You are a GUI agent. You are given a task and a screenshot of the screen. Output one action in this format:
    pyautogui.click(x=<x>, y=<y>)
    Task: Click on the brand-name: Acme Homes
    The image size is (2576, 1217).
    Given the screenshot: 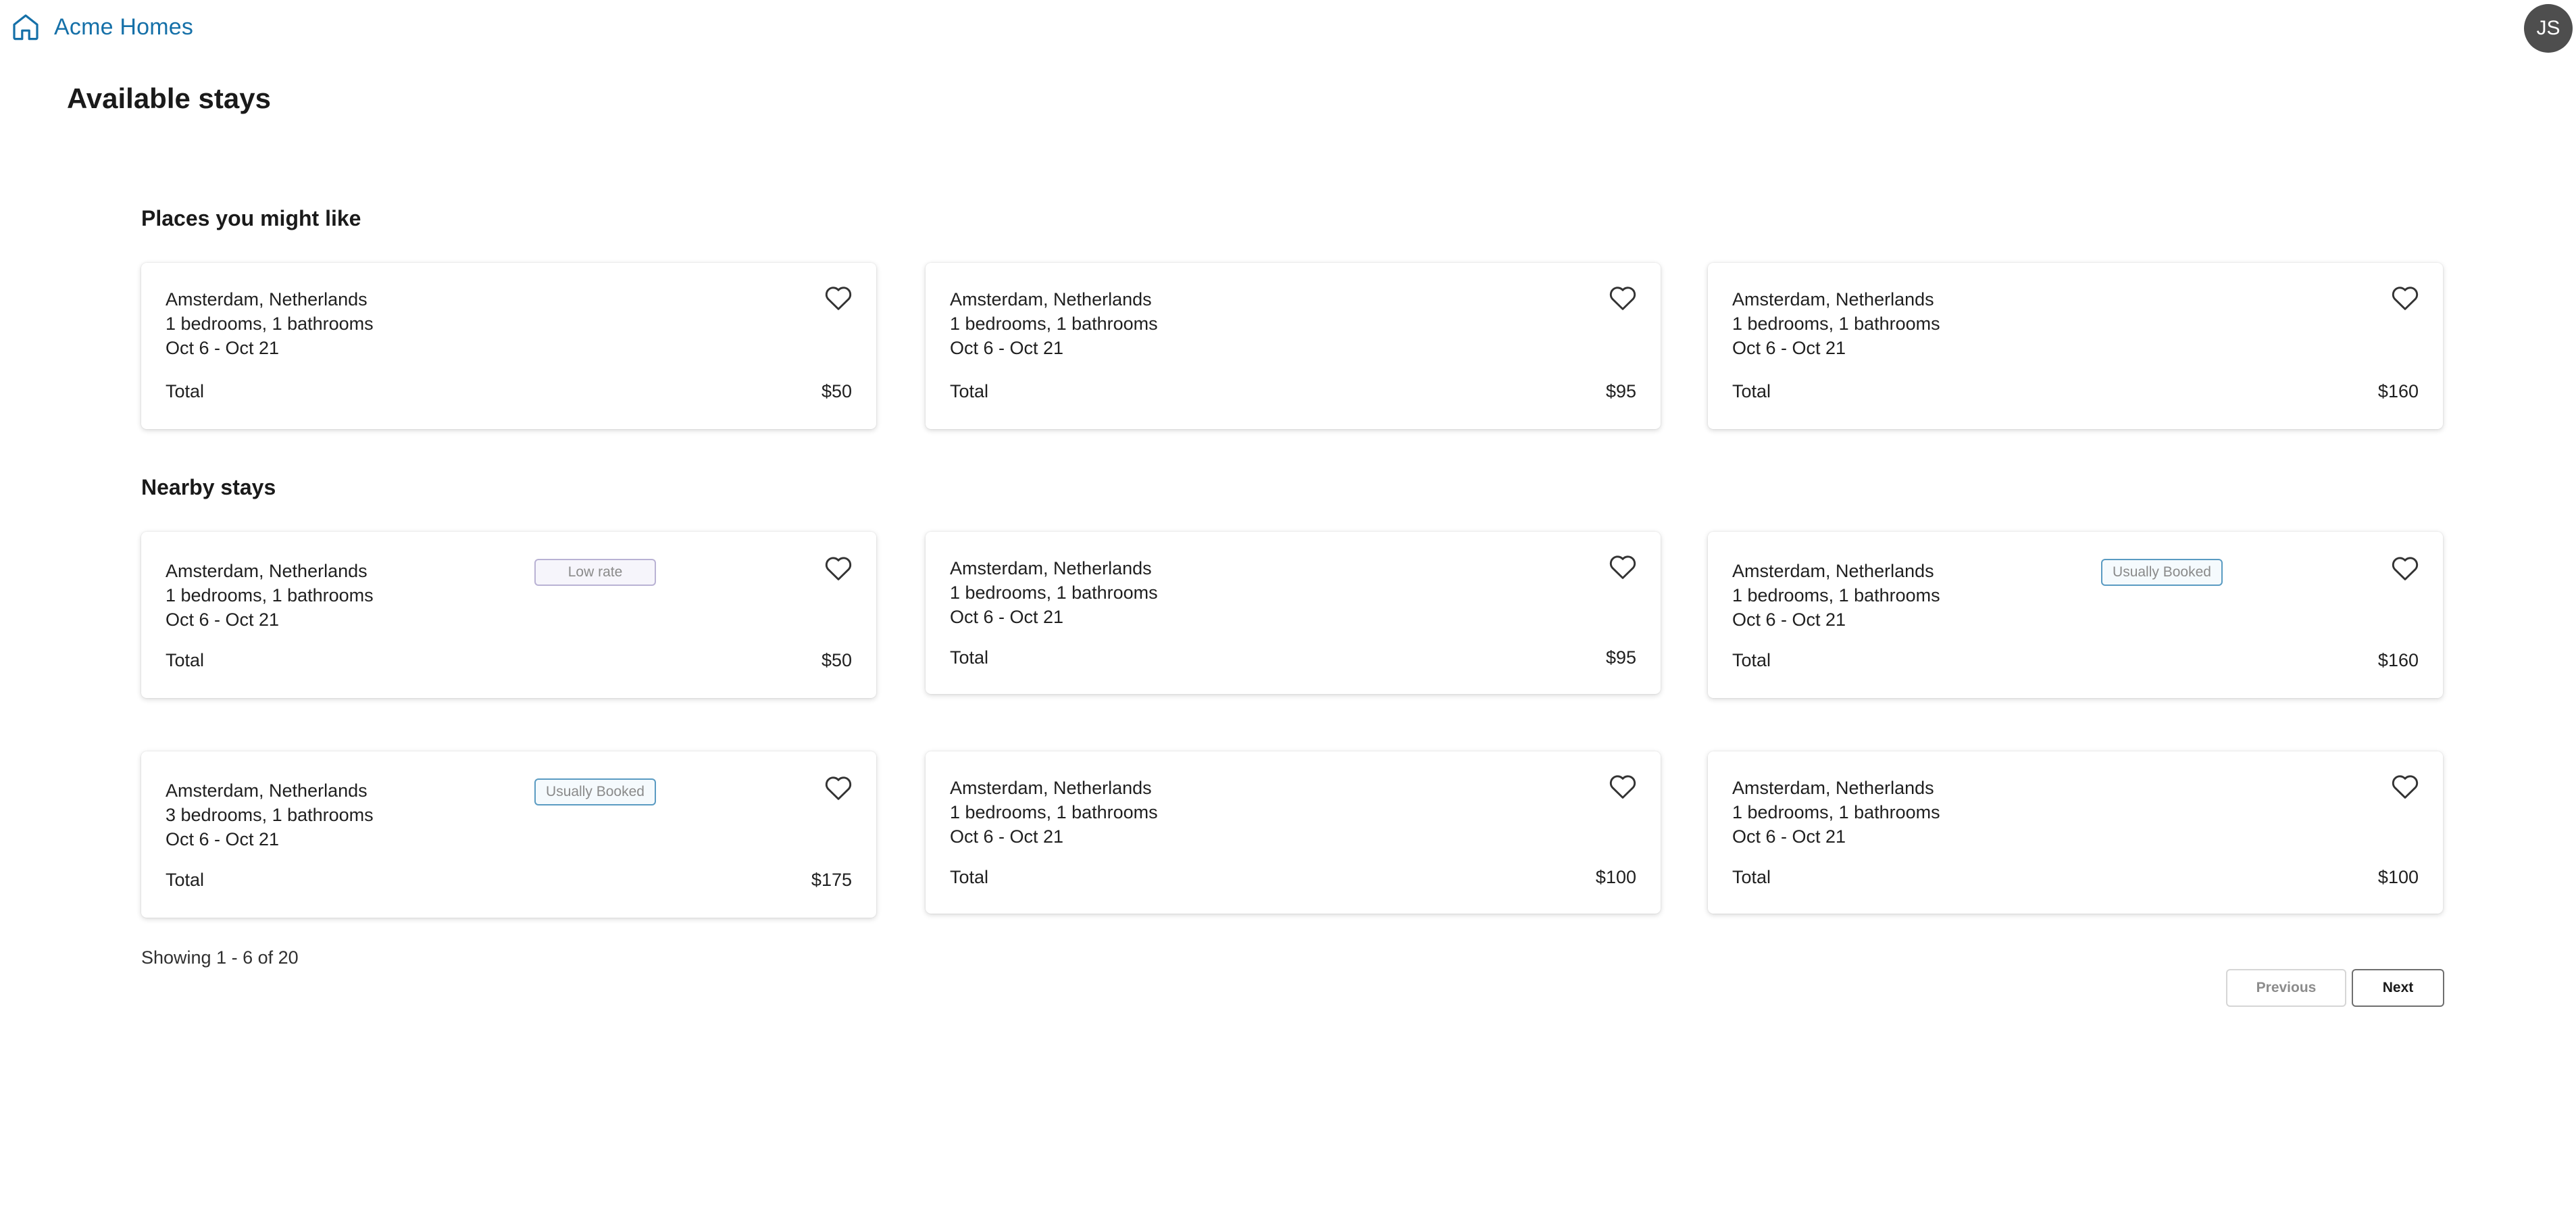 What is the action you would take?
    pyautogui.click(x=124, y=27)
    